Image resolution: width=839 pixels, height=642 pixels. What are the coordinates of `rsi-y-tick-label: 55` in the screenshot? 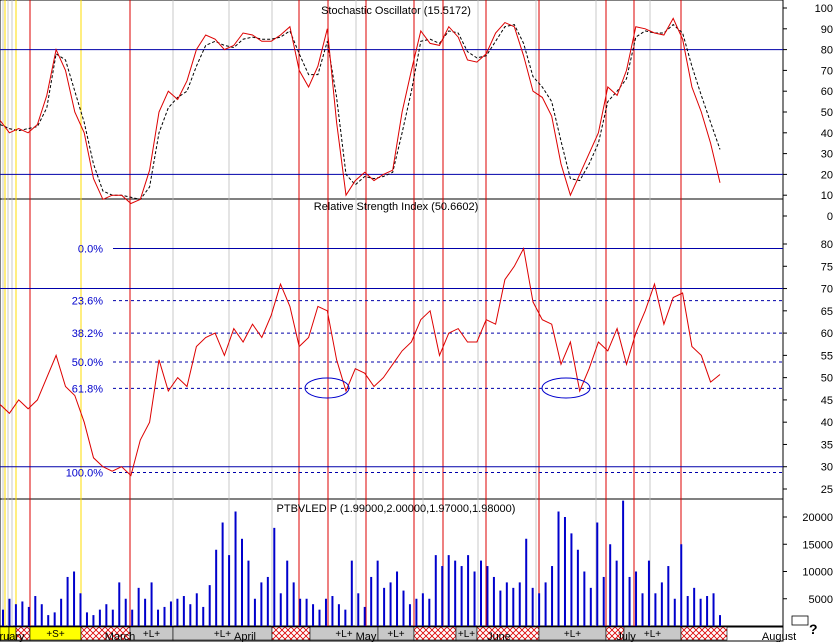 It's located at (827, 356).